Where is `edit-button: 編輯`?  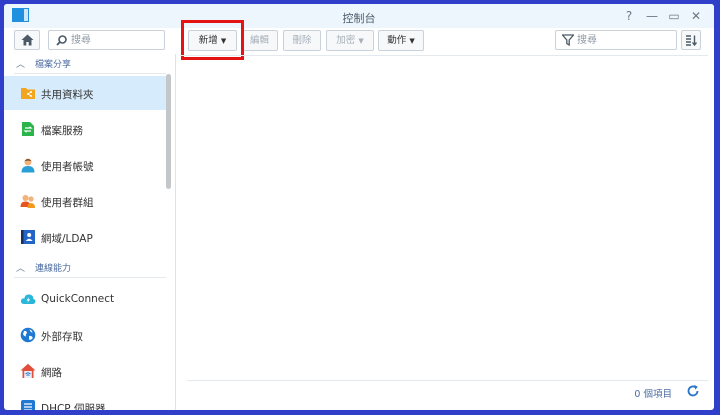 edit-button: 編輯 is located at coordinates (259, 40).